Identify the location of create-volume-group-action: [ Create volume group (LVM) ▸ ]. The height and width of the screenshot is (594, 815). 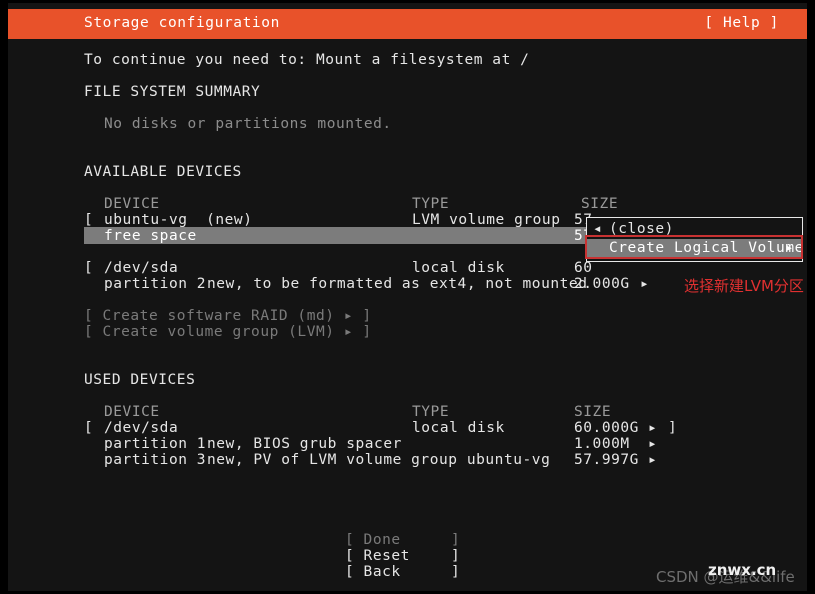
(228, 332).